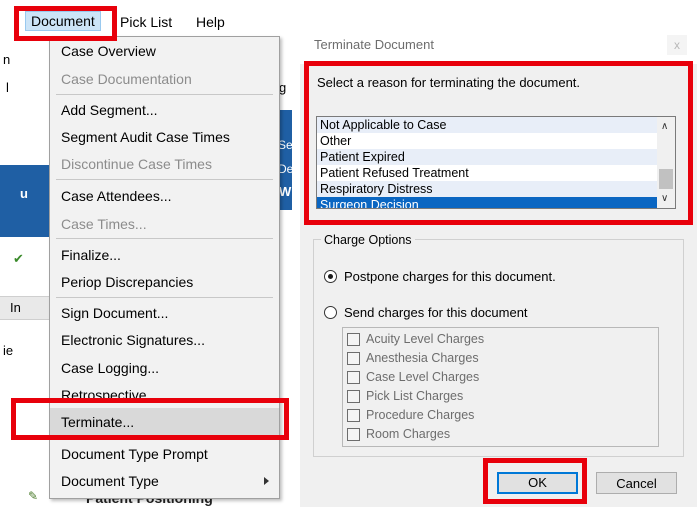  Describe the element at coordinates (164, 282) in the screenshot. I see `menu-item-periop-discrepancies: Periop Discrepancies` at that location.